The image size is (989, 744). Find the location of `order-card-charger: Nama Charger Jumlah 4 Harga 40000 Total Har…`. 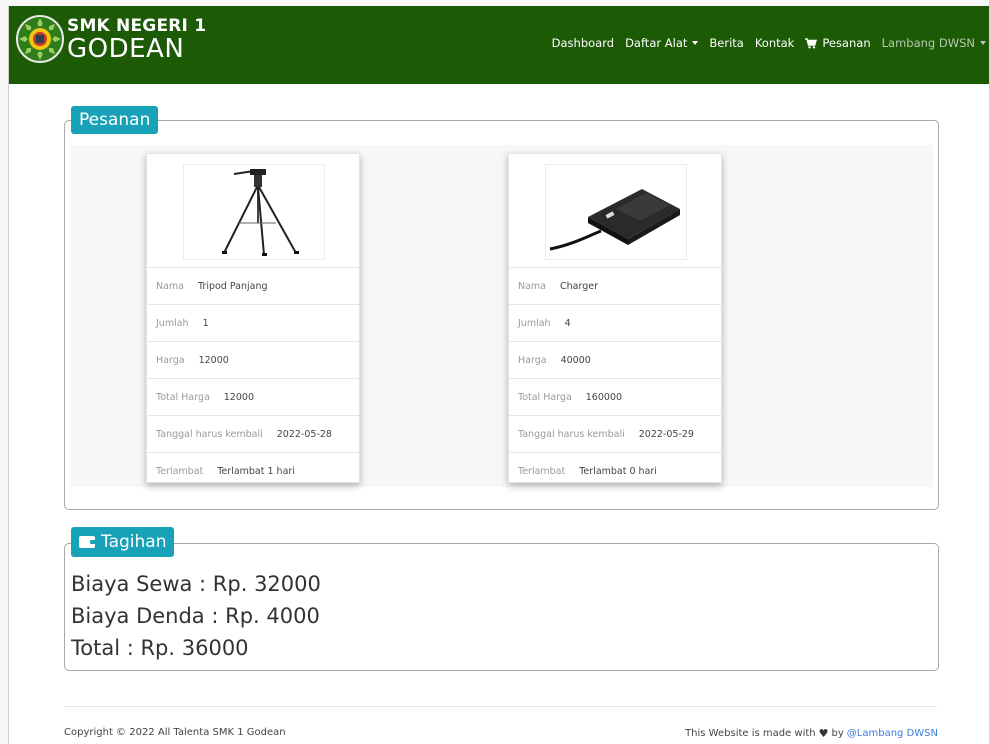

order-card-charger: Nama Charger Jumlah 4 Harga 40000 Total Har… is located at coordinates (615, 318).